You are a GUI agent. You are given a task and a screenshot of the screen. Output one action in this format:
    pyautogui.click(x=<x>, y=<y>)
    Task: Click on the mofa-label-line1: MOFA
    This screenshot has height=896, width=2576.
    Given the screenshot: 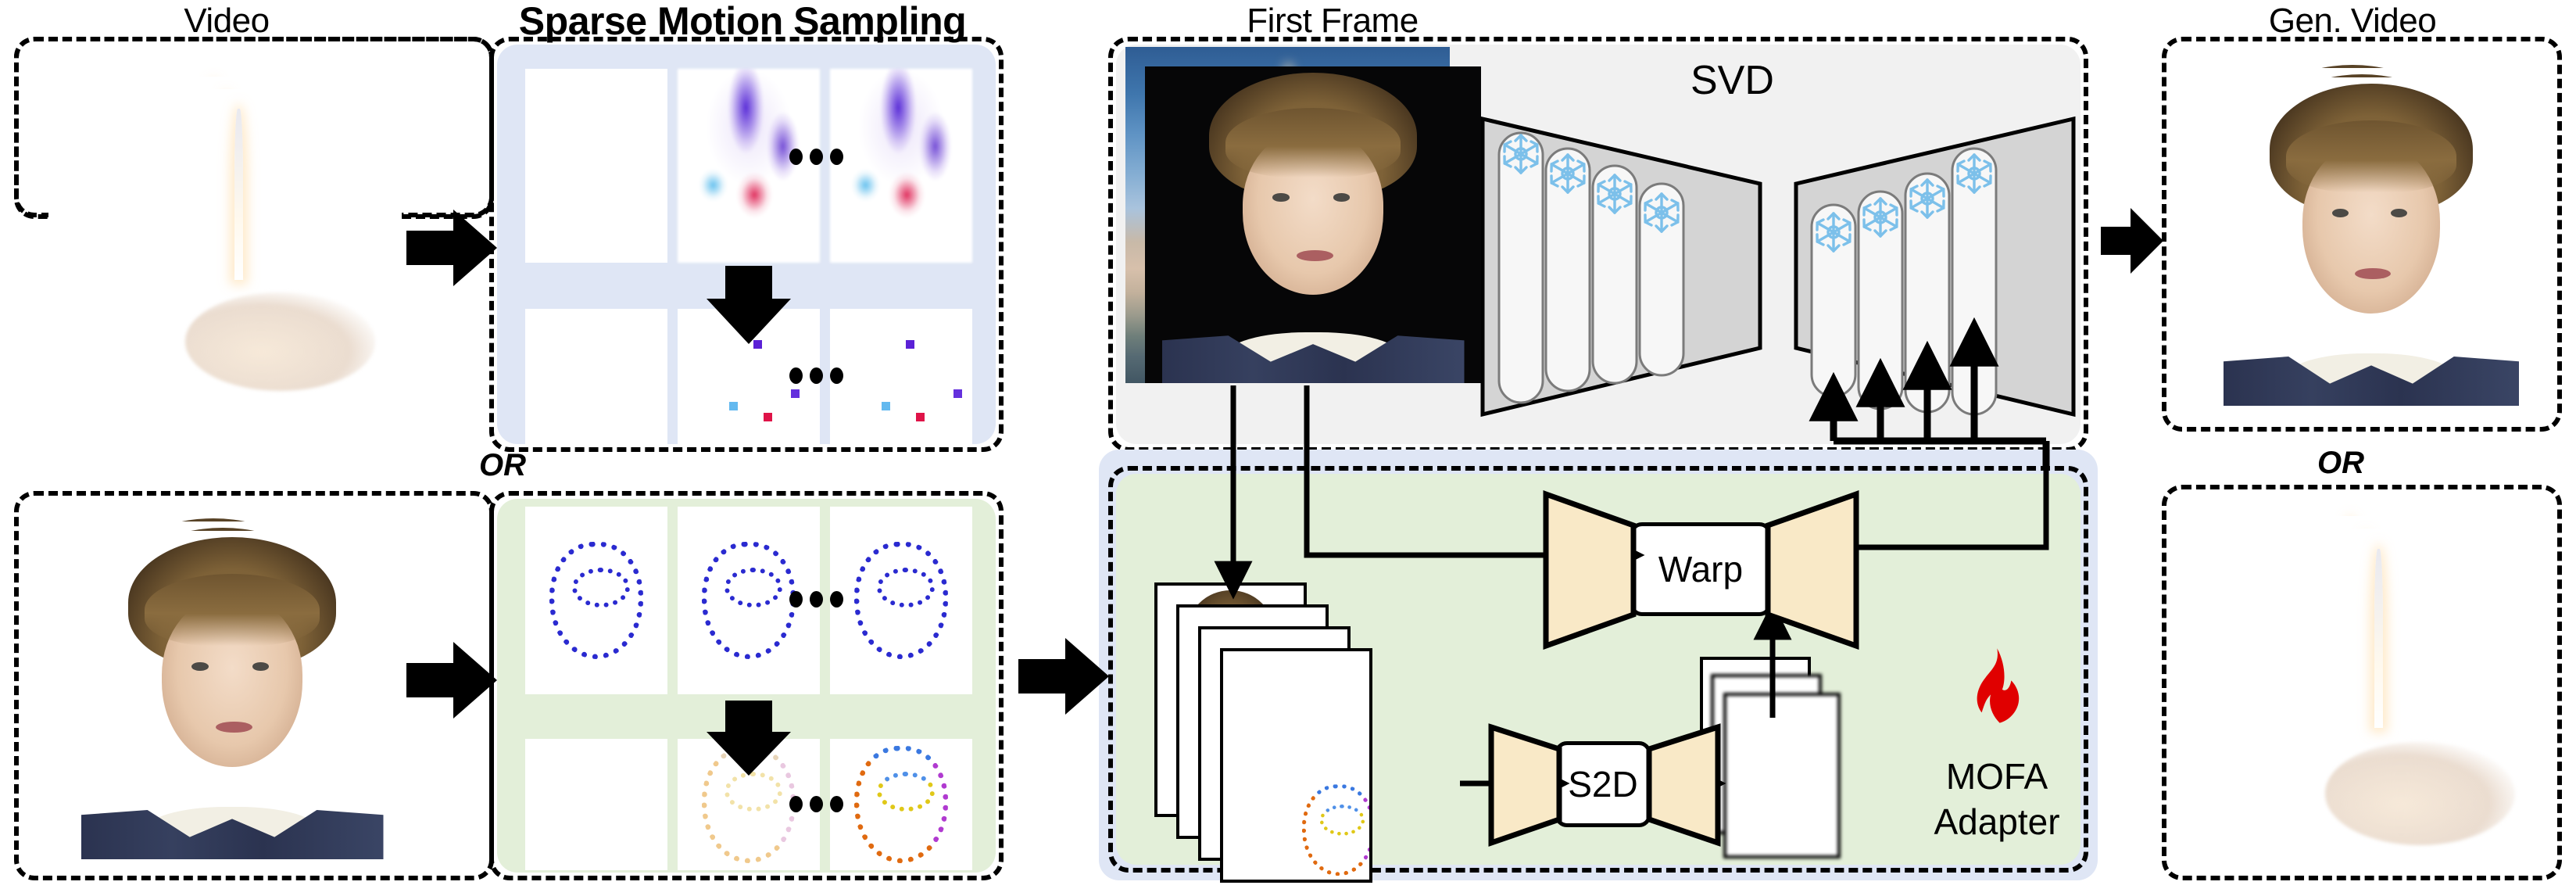 What is the action you would take?
    pyautogui.click(x=1996, y=776)
    